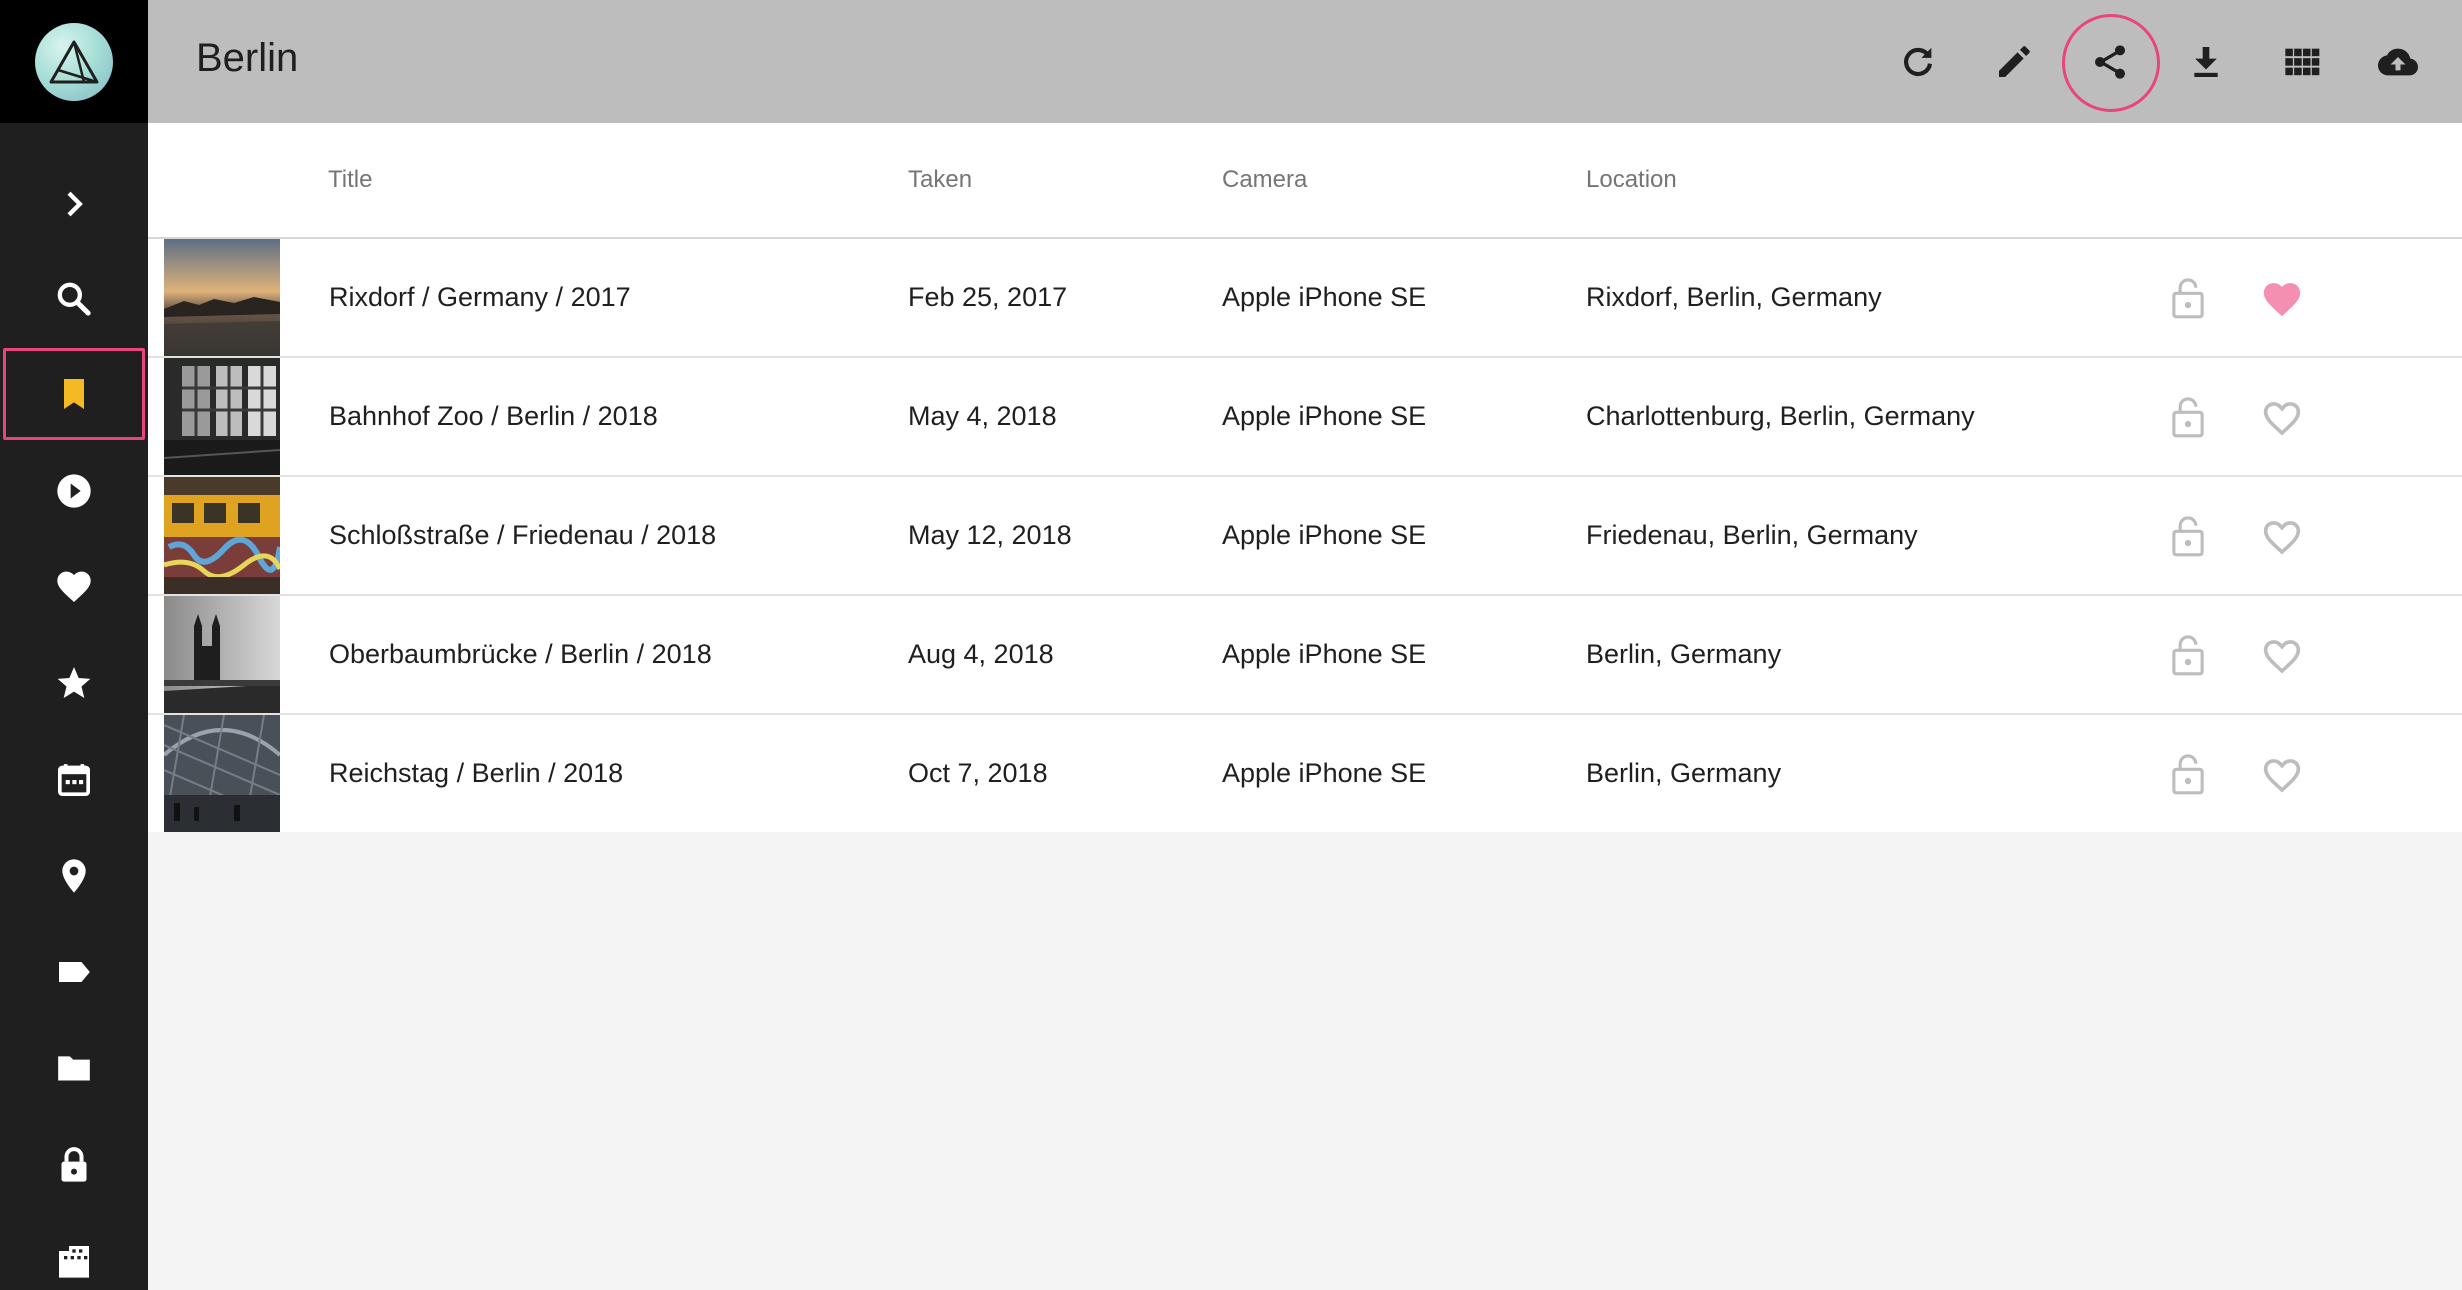  What do you see at coordinates (990, 535) in the screenshot?
I see `photo-taken-date: May 12, 2018` at bounding box center [990, 535].